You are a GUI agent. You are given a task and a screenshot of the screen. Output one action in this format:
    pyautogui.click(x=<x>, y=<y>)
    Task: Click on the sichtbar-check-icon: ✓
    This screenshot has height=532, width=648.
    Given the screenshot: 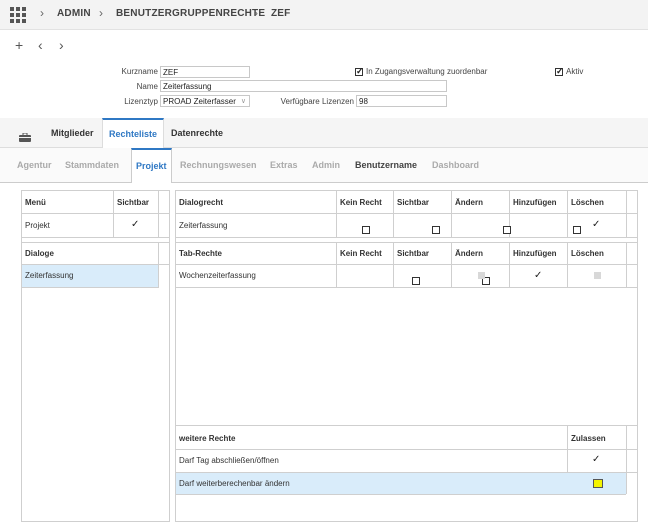 What is the action you would take?
    pyautogui.click(x=135, y=225)
    